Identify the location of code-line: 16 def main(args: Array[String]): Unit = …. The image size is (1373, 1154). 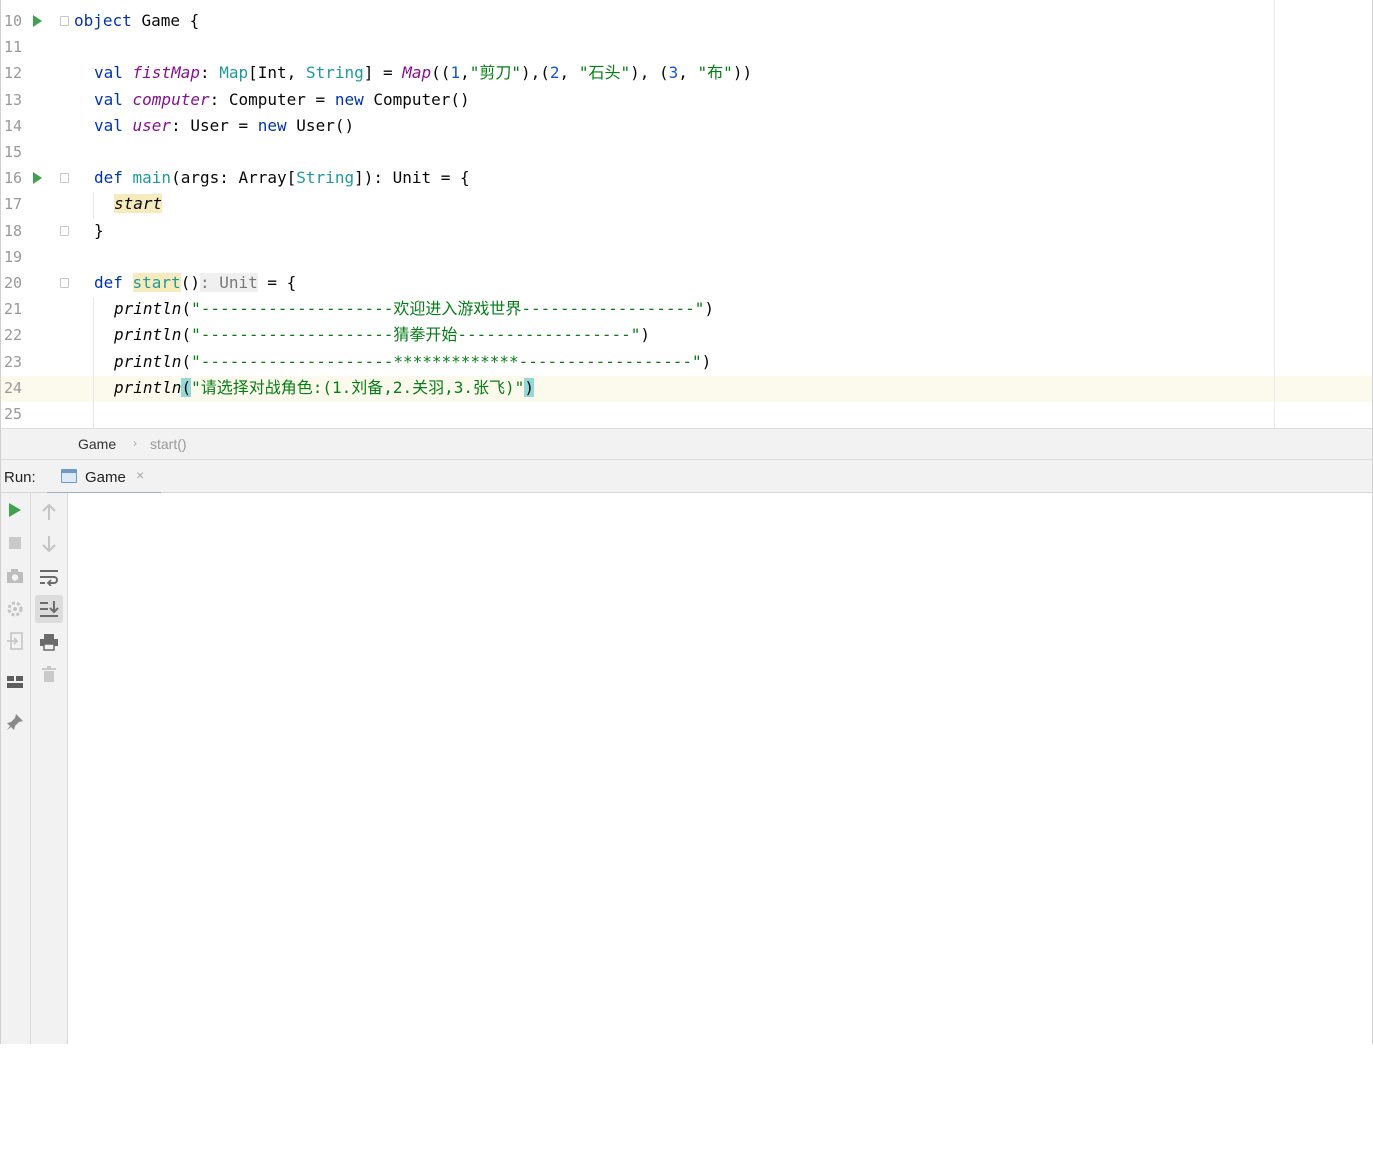
(686, 178).